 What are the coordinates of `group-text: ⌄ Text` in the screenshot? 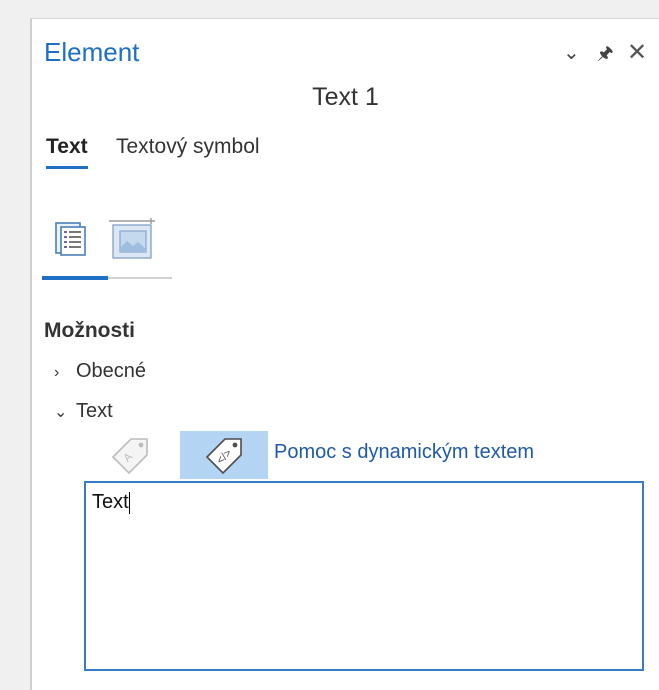 It's located at (83, 411).